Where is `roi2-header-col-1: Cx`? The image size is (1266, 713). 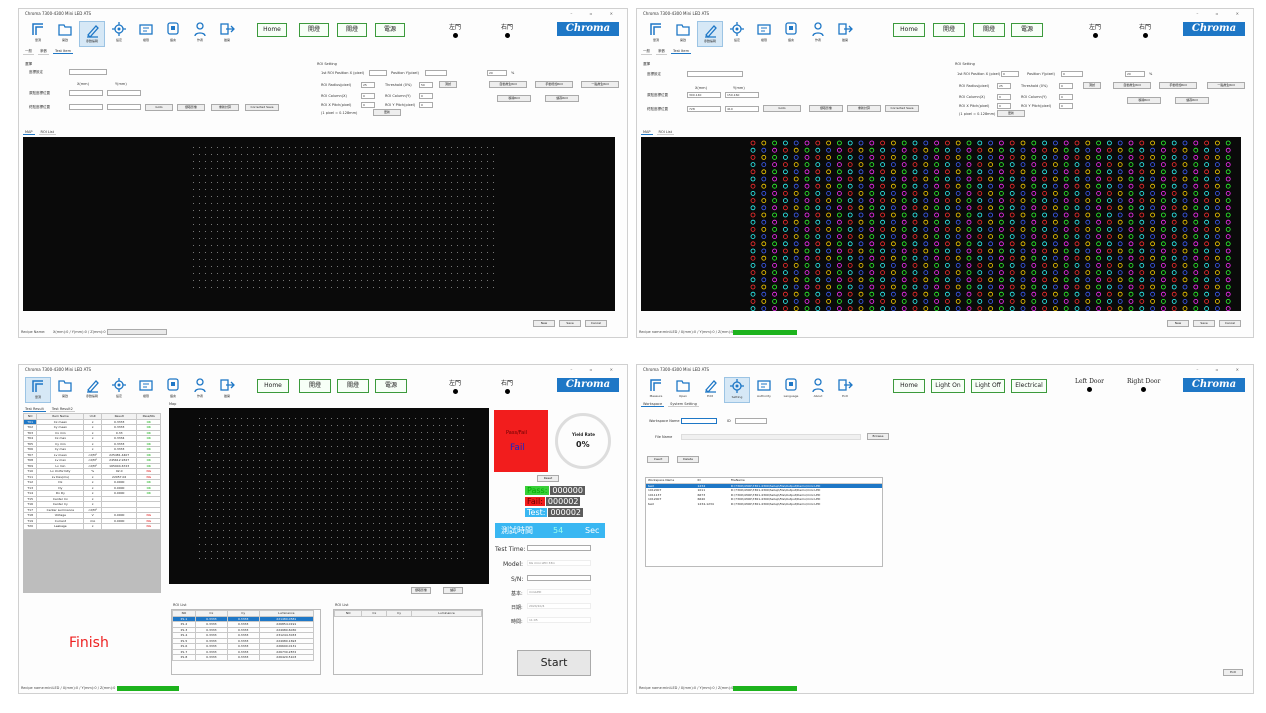 roi2-header-col-1: Cx is located at coordinates (374, 613).